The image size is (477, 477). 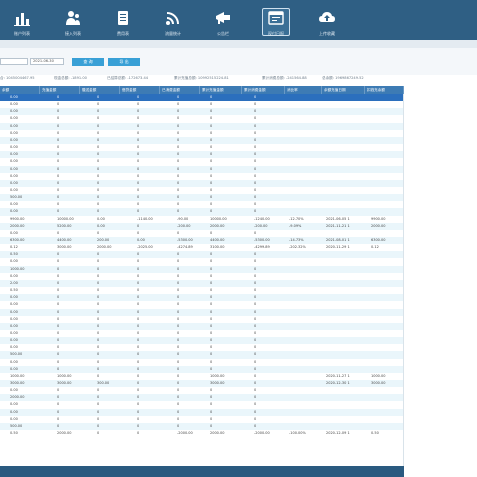 I want to click on column-header: 余额充值日期, so click(x=343, y=90).